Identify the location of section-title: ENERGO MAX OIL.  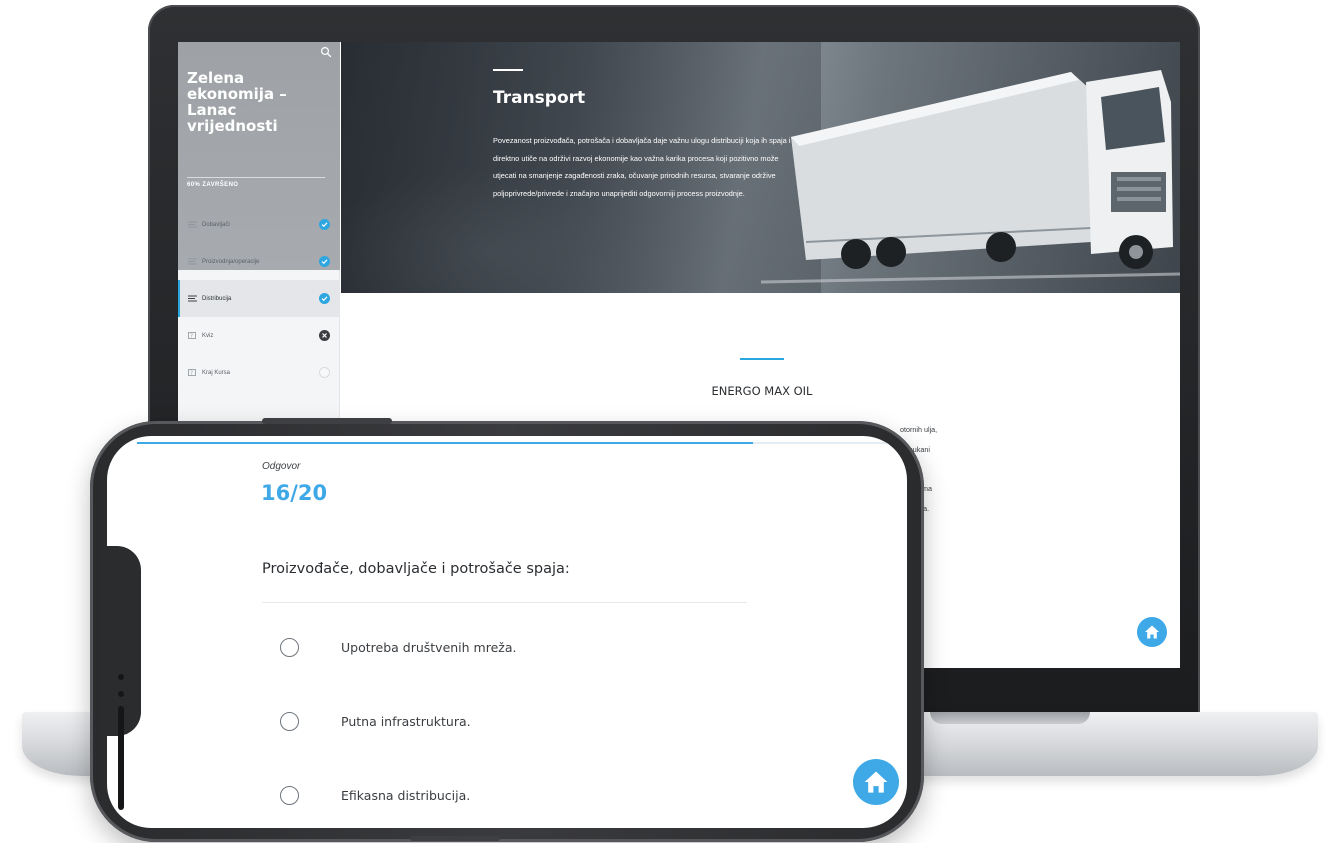
(762, 391).